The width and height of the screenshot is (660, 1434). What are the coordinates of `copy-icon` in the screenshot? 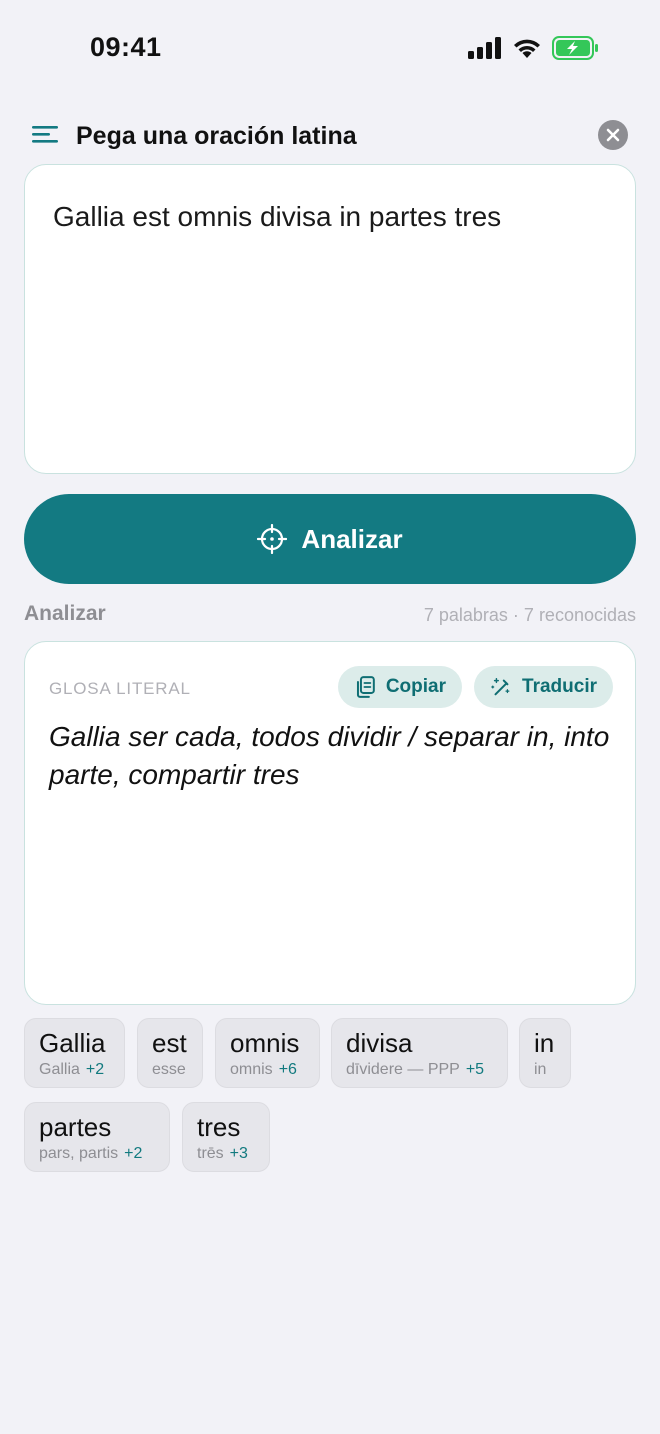 It's located at (365, 687).